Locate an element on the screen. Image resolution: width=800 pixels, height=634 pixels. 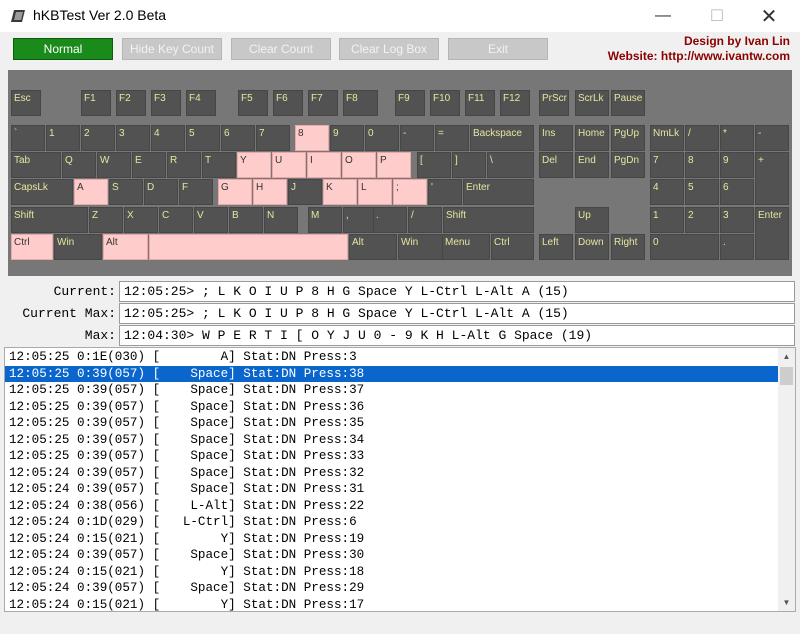
key-q: Q is located at coordinates (79, 165).